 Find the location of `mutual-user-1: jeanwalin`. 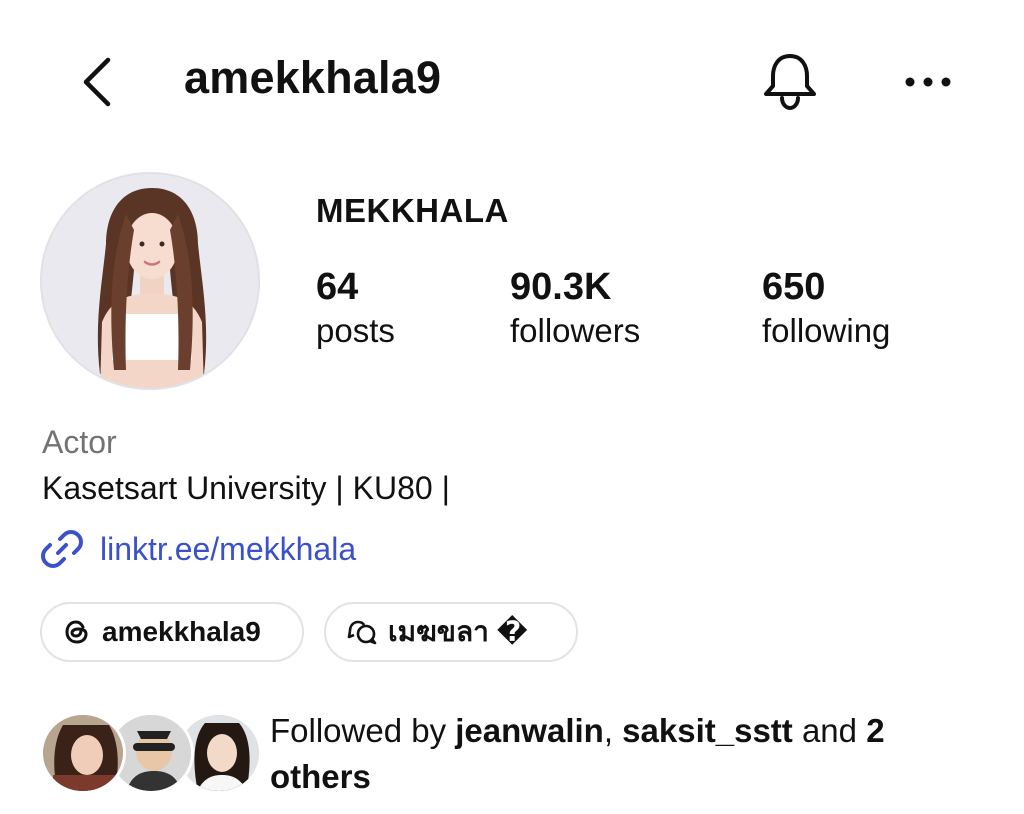

mutual-user-1: jeanwalin is located at coordinates (529, 730).